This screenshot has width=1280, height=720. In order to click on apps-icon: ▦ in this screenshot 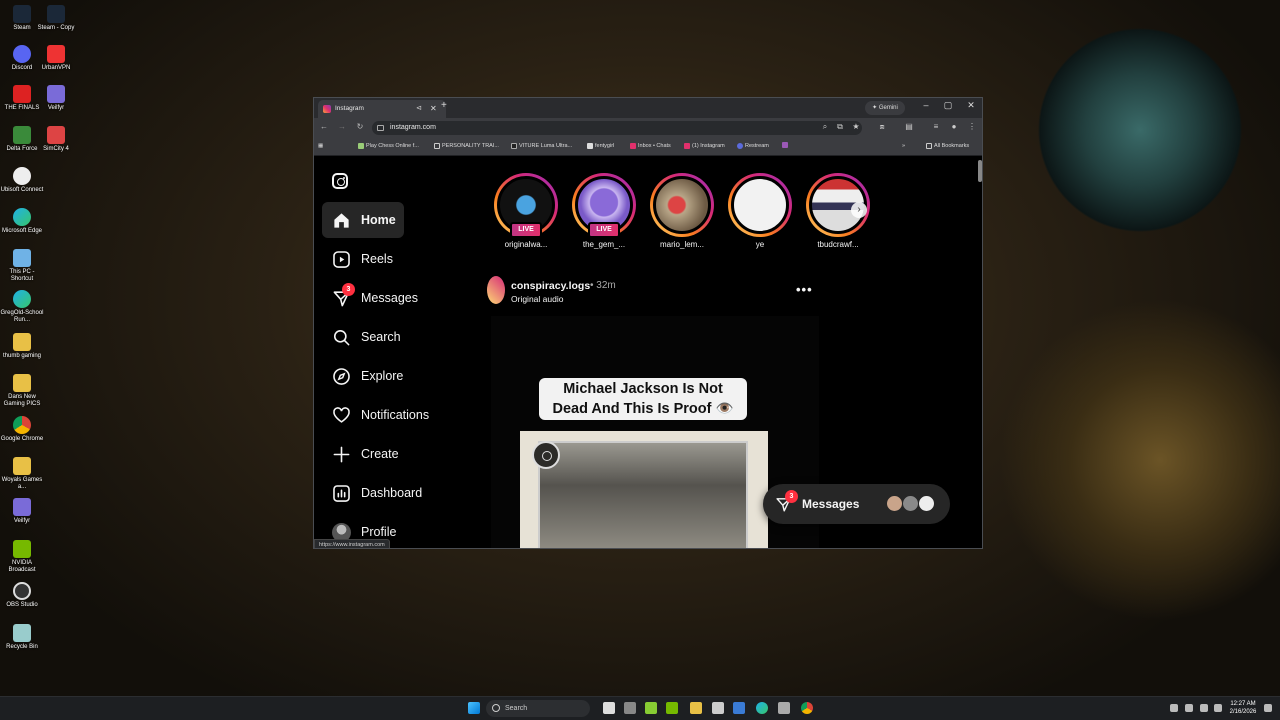, I will do `click(320, 146)`.